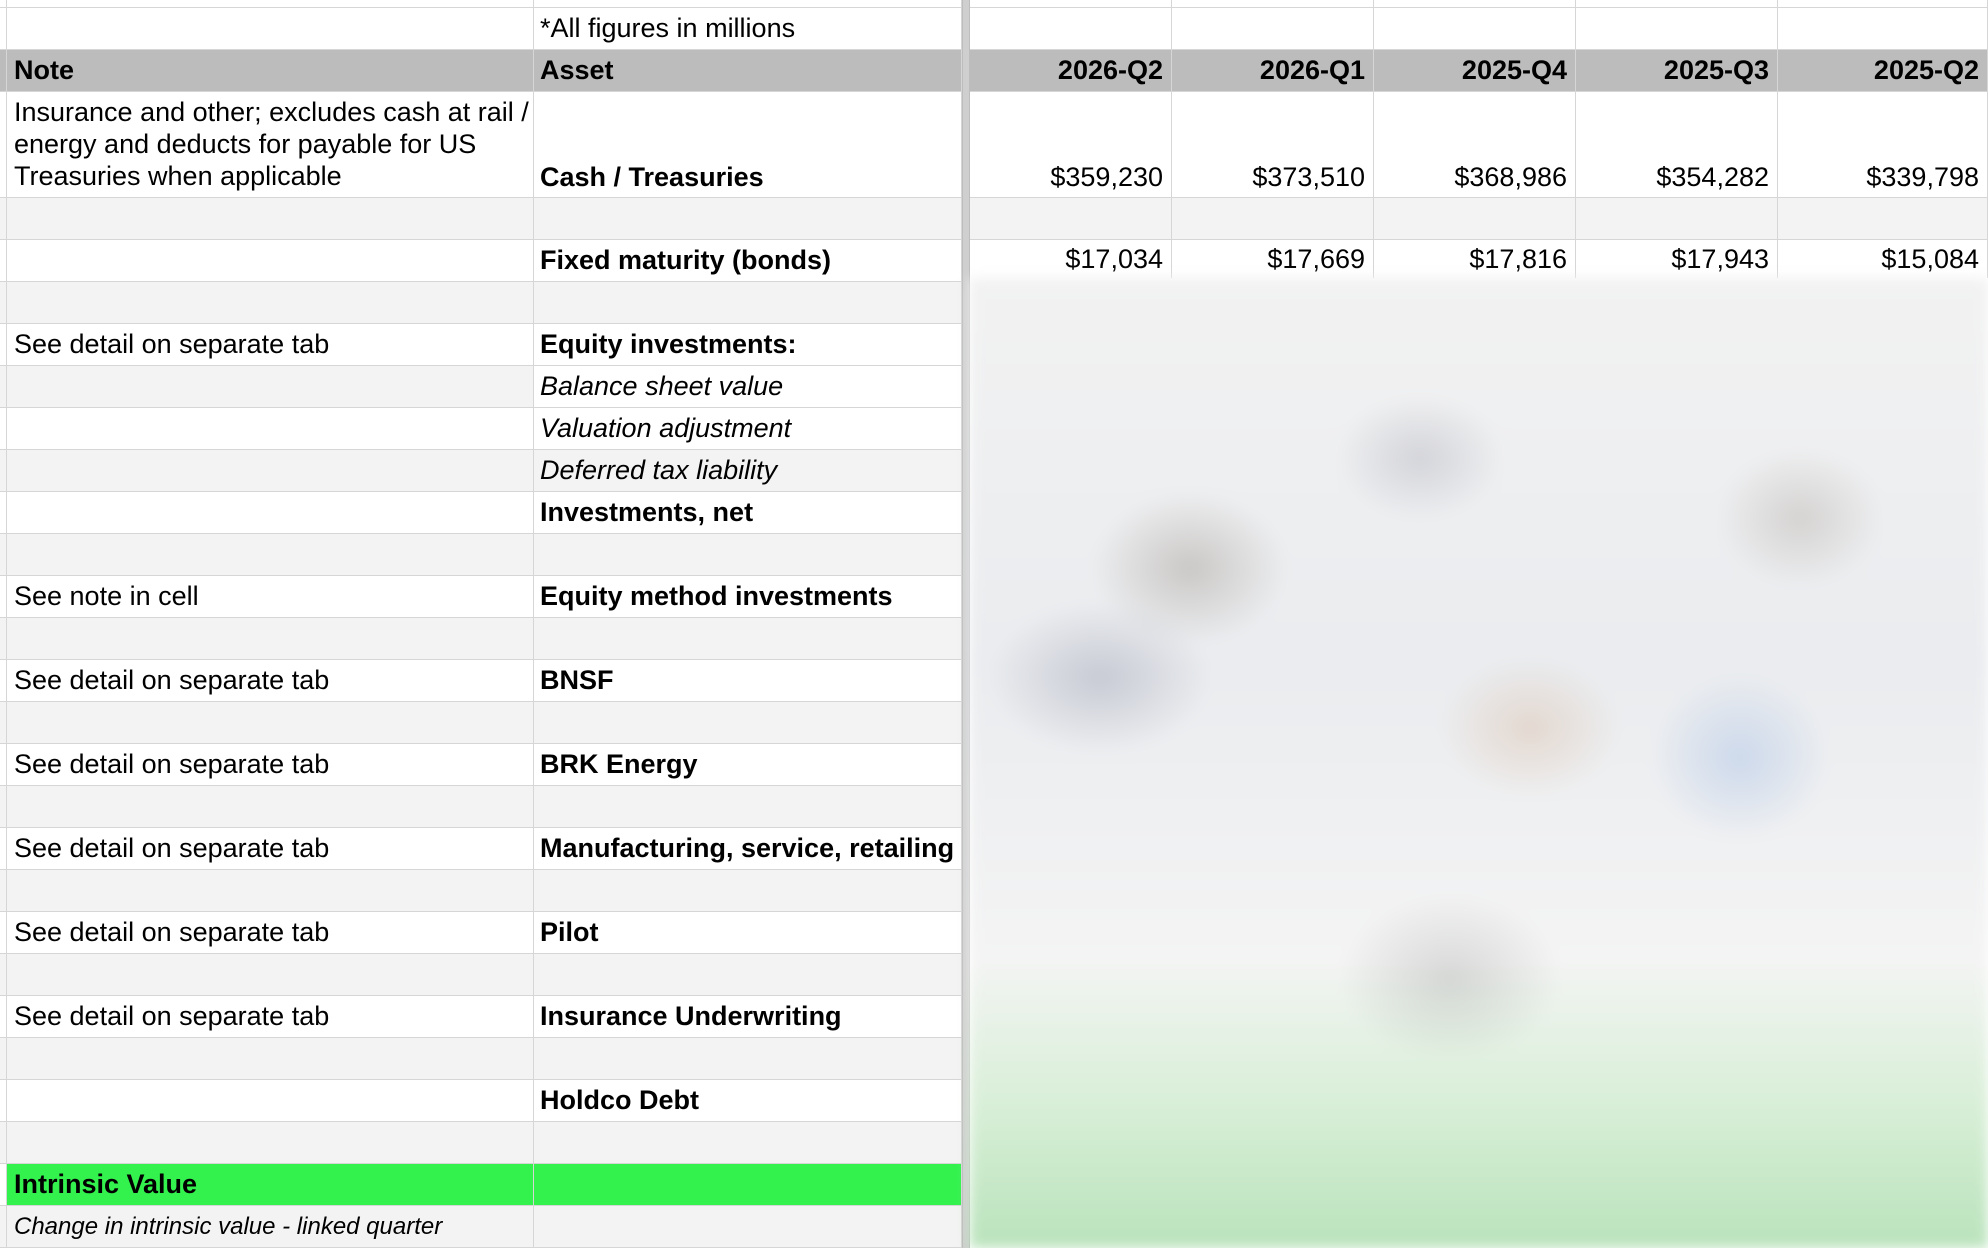 The image size is (1988, 1248). What do you see at coordinates (270, 680) in the screenshot?
I see `bnsf-note-cell: See detail on separate tab` at bounding box center [270, 680].